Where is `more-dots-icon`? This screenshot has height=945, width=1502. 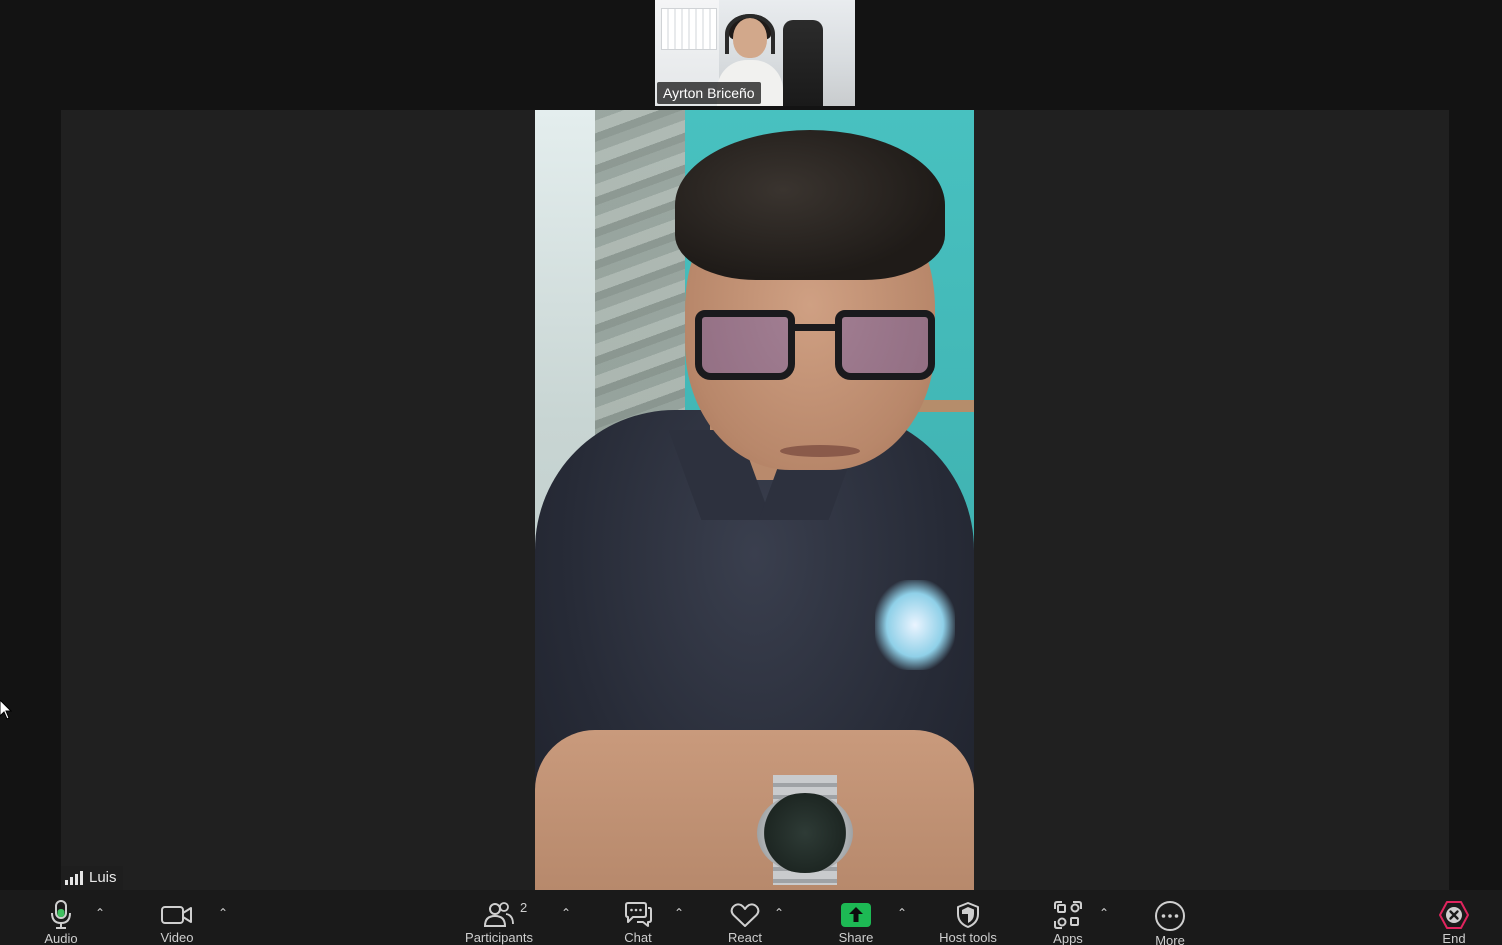 more-dots-icon is located at coordinates (1170, 916).